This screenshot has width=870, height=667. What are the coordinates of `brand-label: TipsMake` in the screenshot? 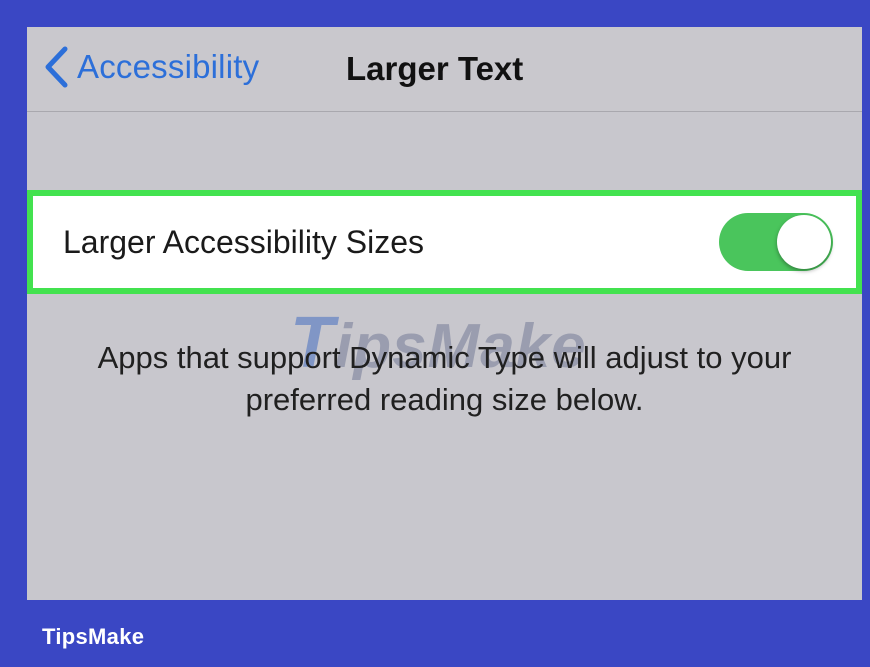 It's located at (93, 636).